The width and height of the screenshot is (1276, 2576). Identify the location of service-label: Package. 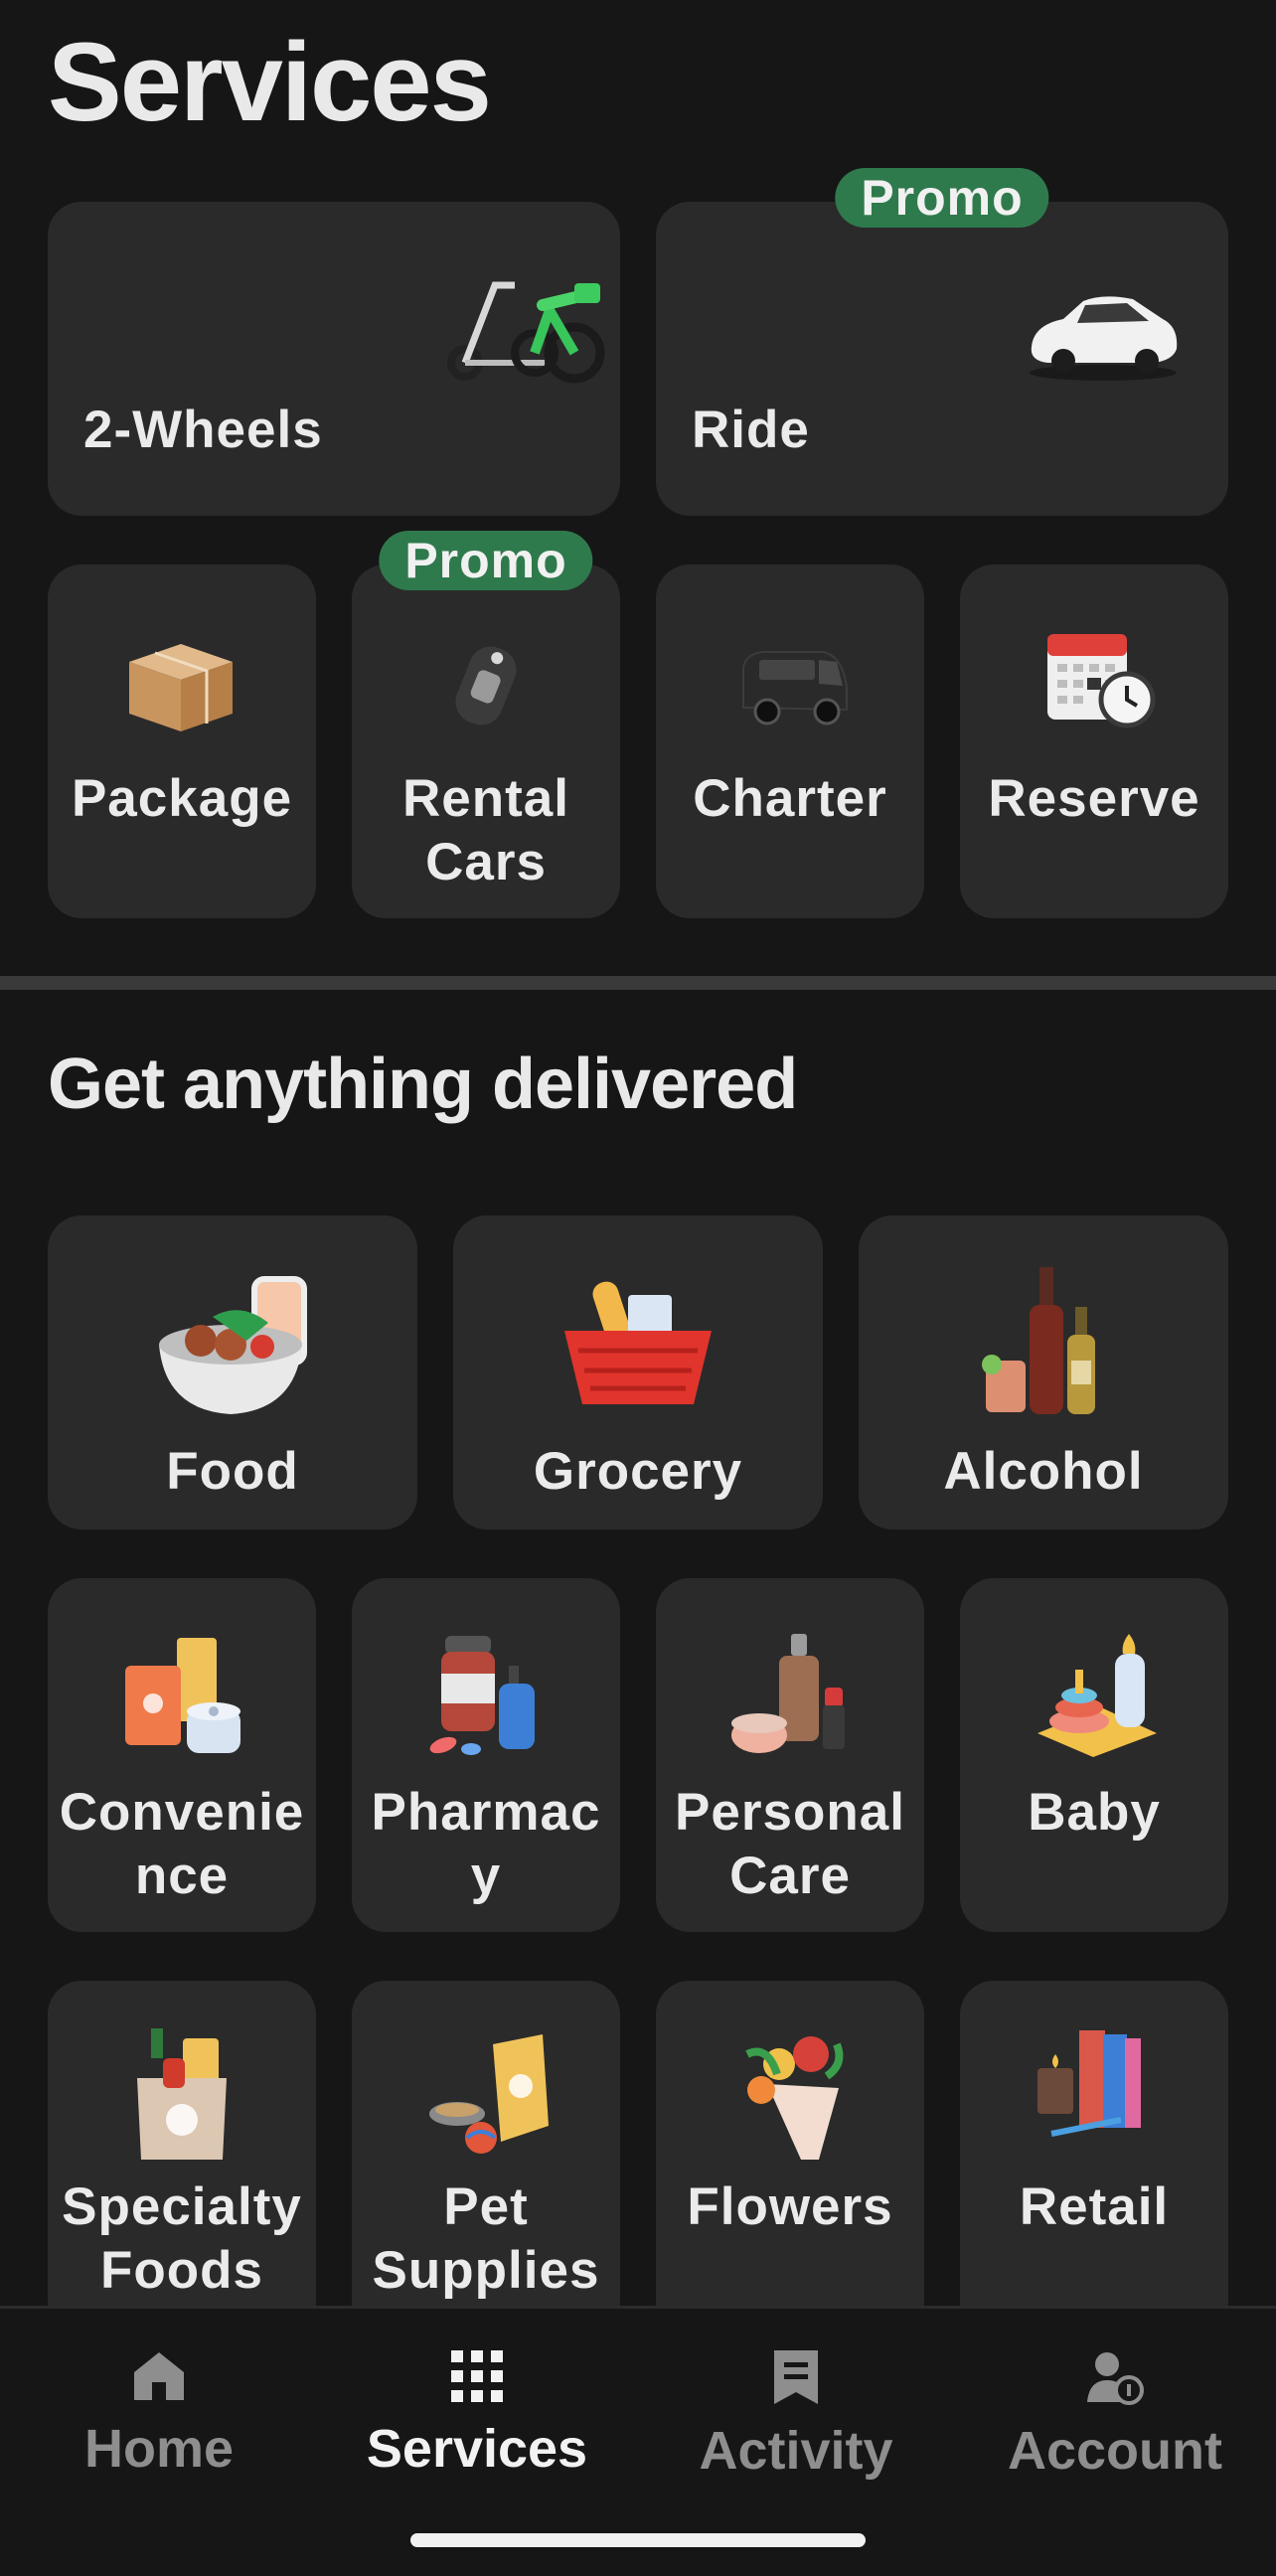
(182, 798).